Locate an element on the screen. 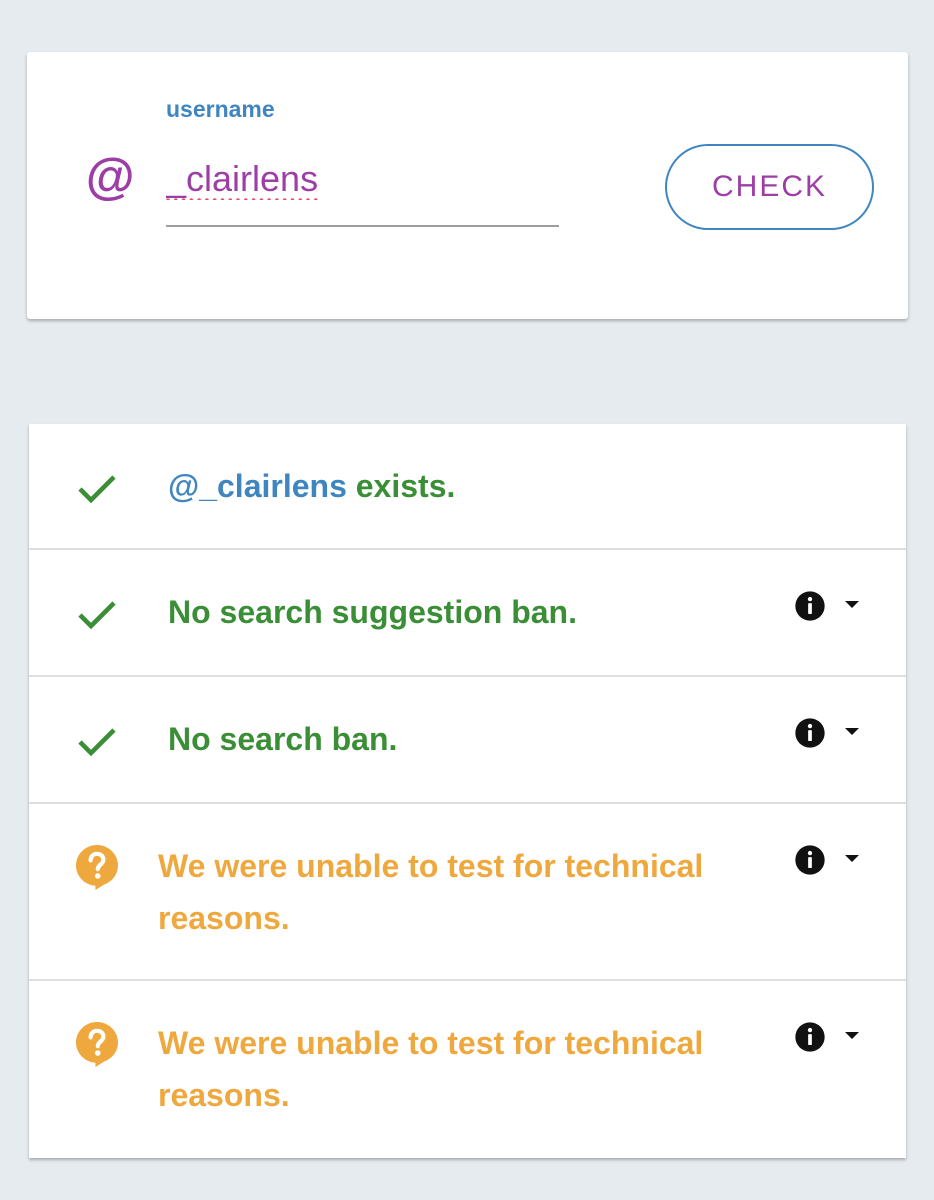 The image size is (934, 1200). result-row-suggestion-ban: No search suggestion ban. is located at coordinates (467, 613).